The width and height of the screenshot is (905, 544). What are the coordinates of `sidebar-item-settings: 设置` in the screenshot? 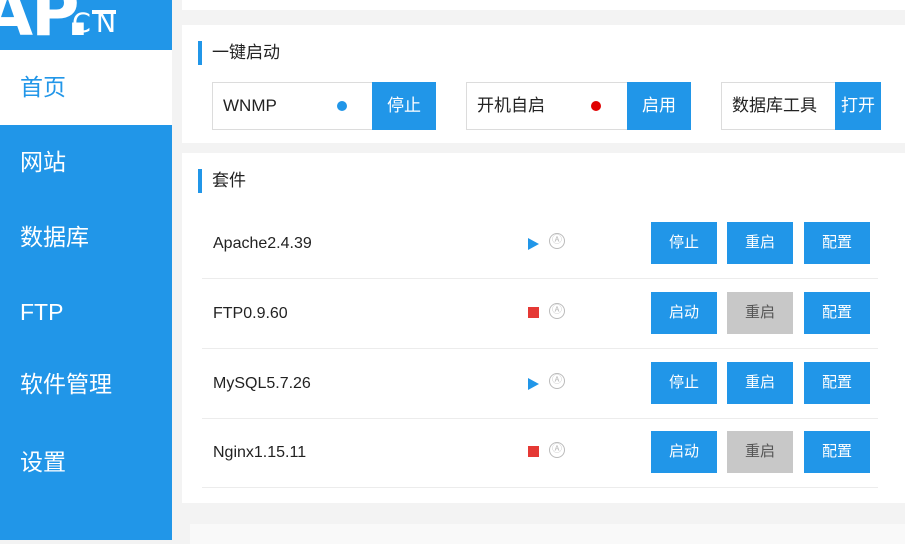 It's located at (86, 462).